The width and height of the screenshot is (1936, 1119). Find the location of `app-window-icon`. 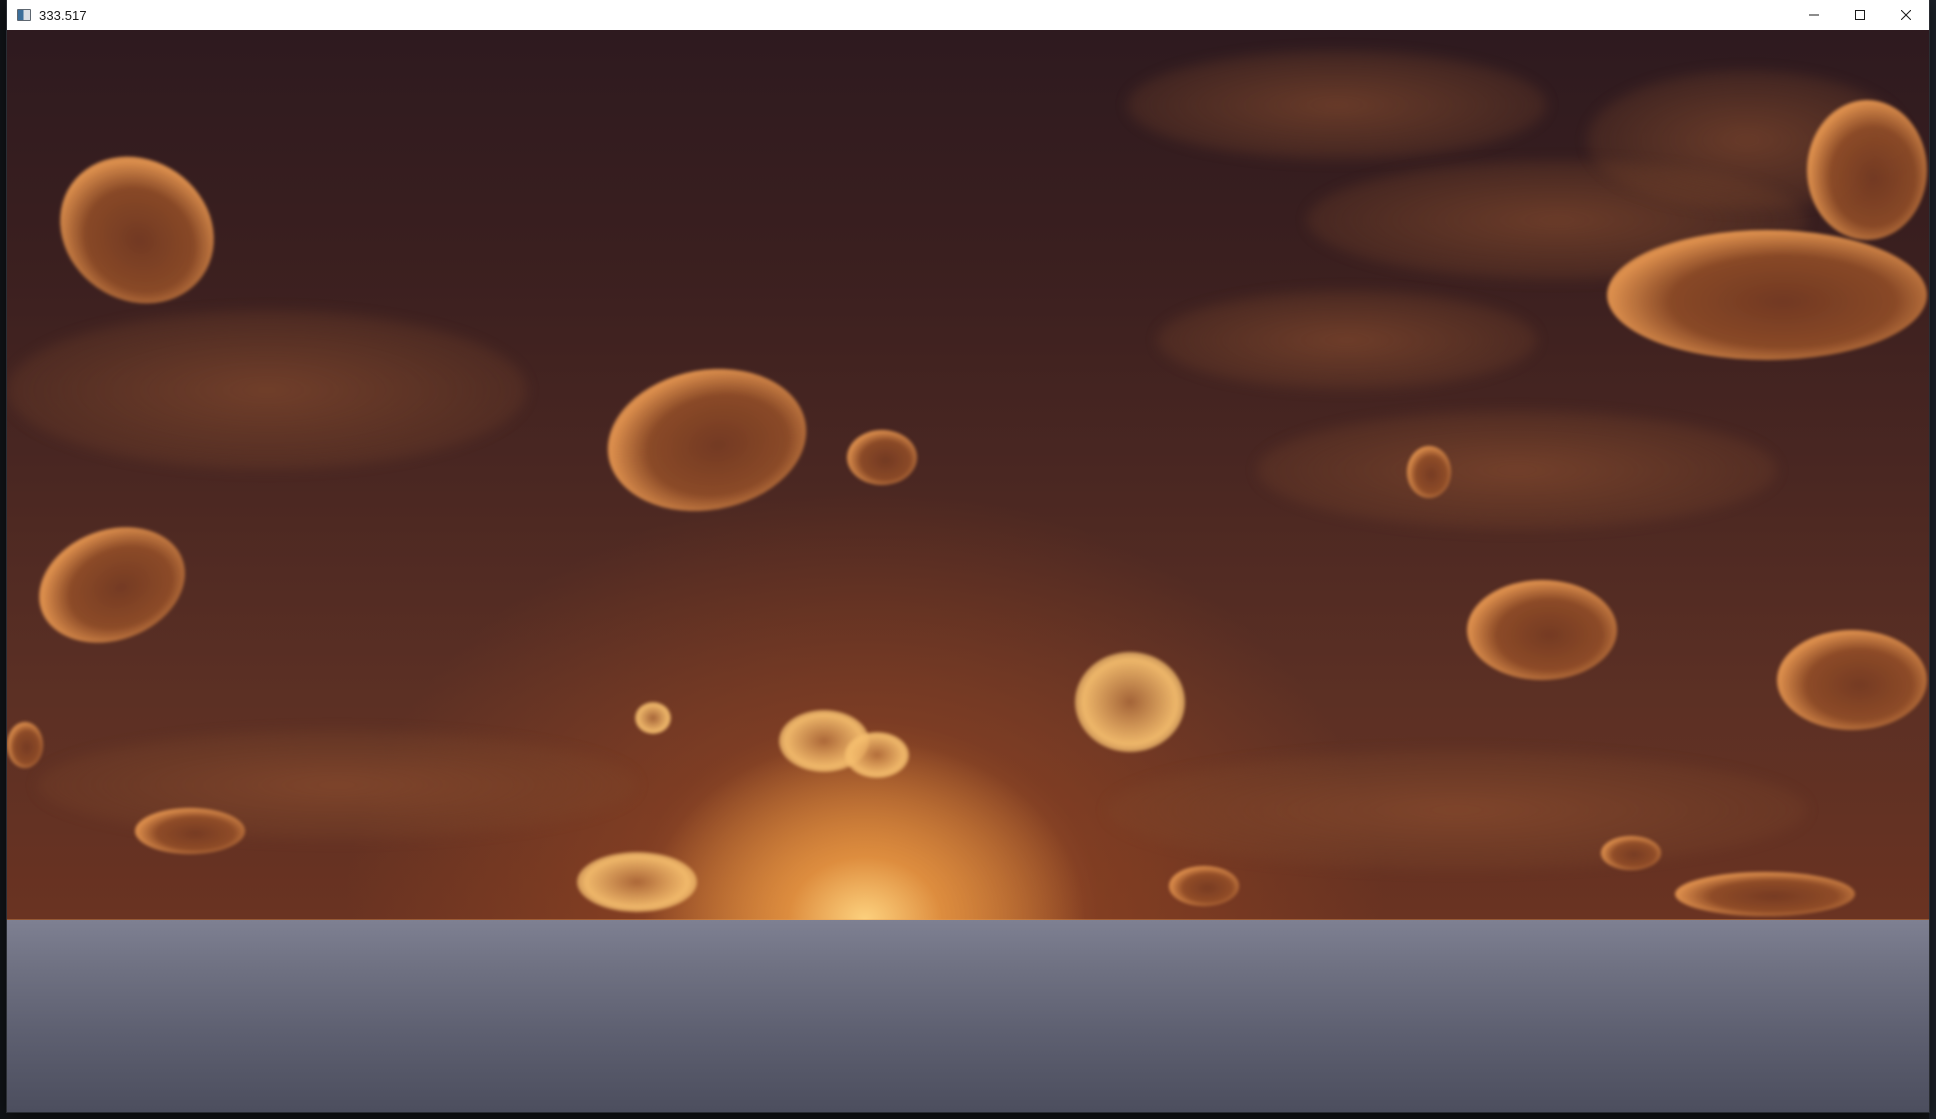

app-window-icon is located at coordinates (24, 15).